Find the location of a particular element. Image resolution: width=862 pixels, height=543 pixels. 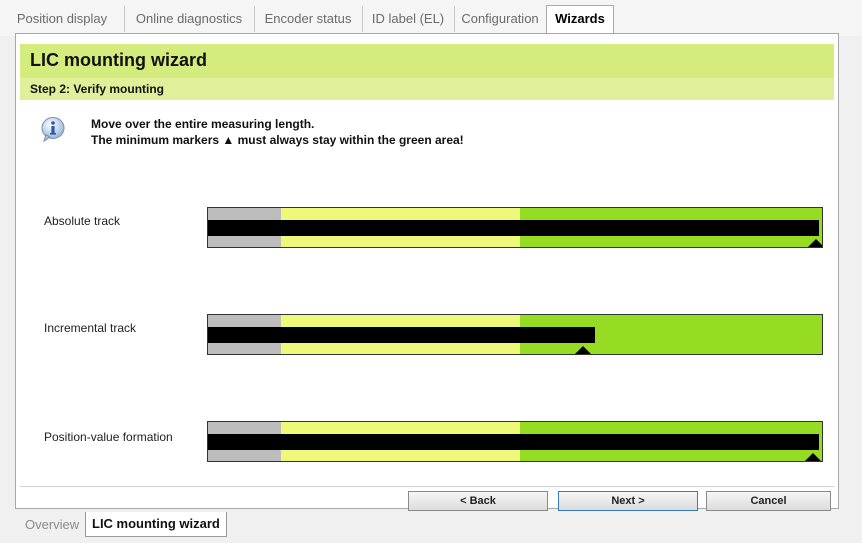

tab-id-label: ID label (EL) is located at coordinates (408, 19).